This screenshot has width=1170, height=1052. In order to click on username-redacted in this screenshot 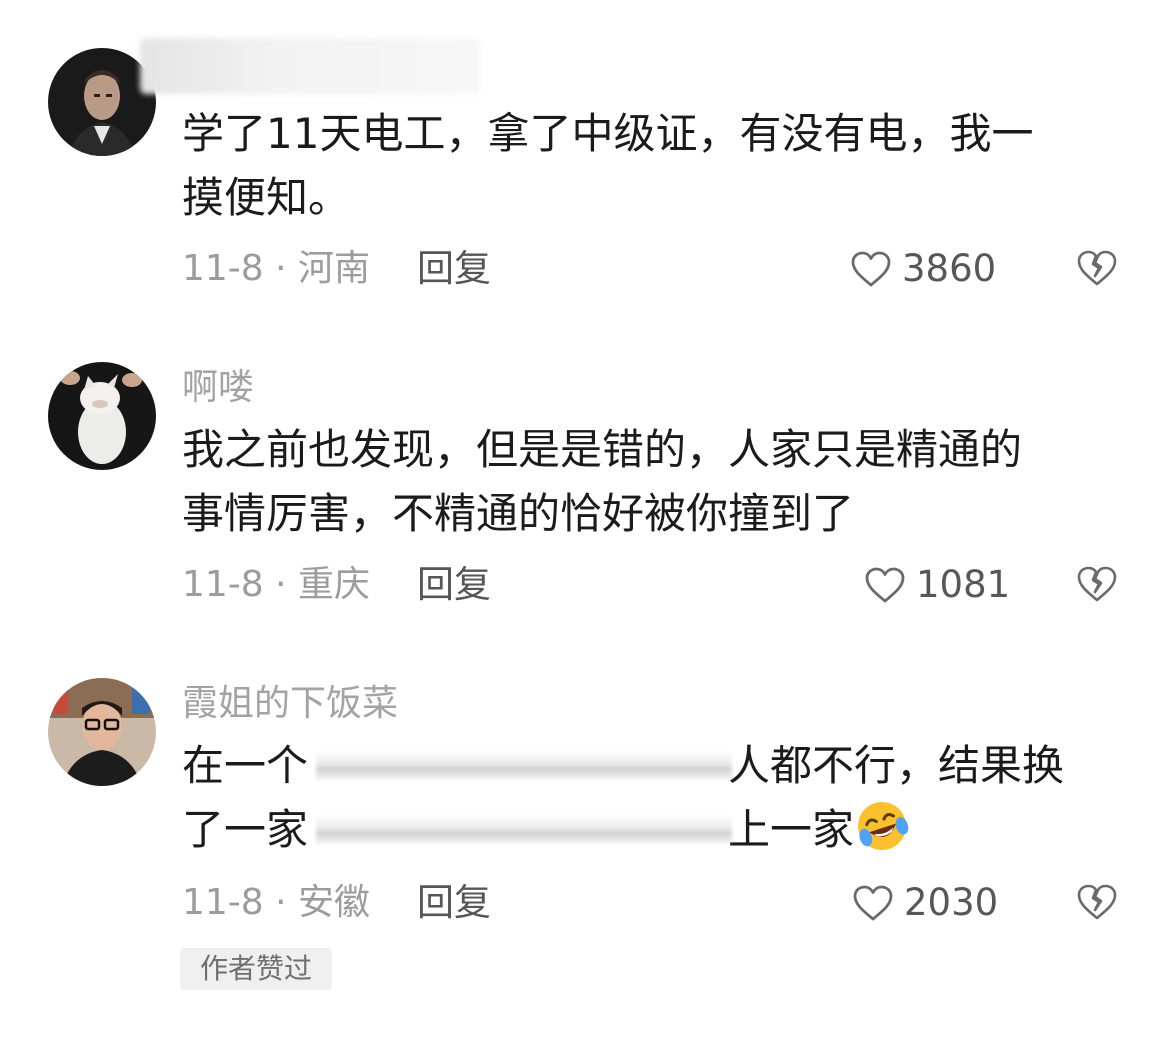, I will do `click(310, 66)`.